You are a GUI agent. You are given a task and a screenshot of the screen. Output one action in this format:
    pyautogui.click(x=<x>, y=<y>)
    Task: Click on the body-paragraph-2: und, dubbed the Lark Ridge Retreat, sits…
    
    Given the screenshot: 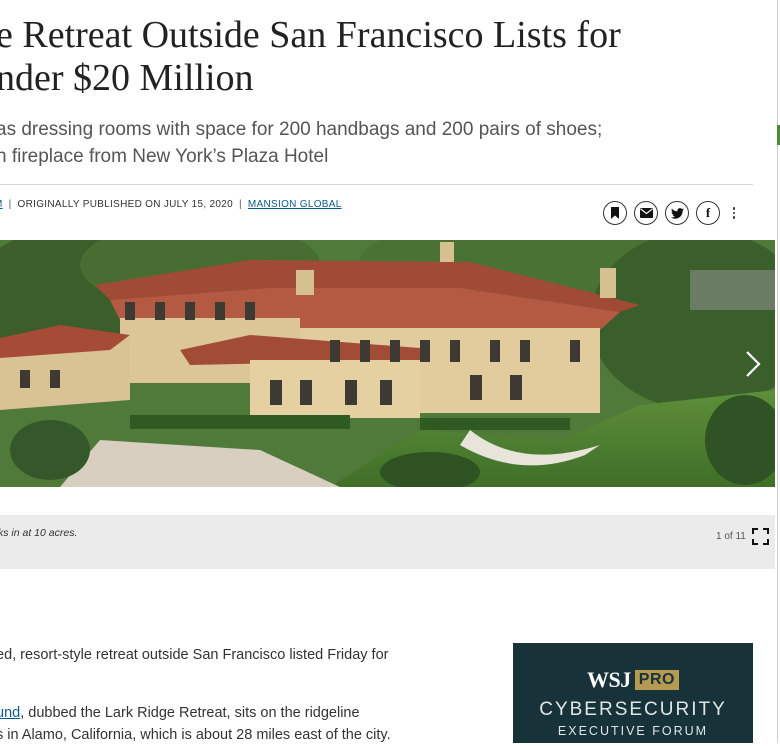 What is the action you would take?
    pyautogui.click(x=180, y=713)
    